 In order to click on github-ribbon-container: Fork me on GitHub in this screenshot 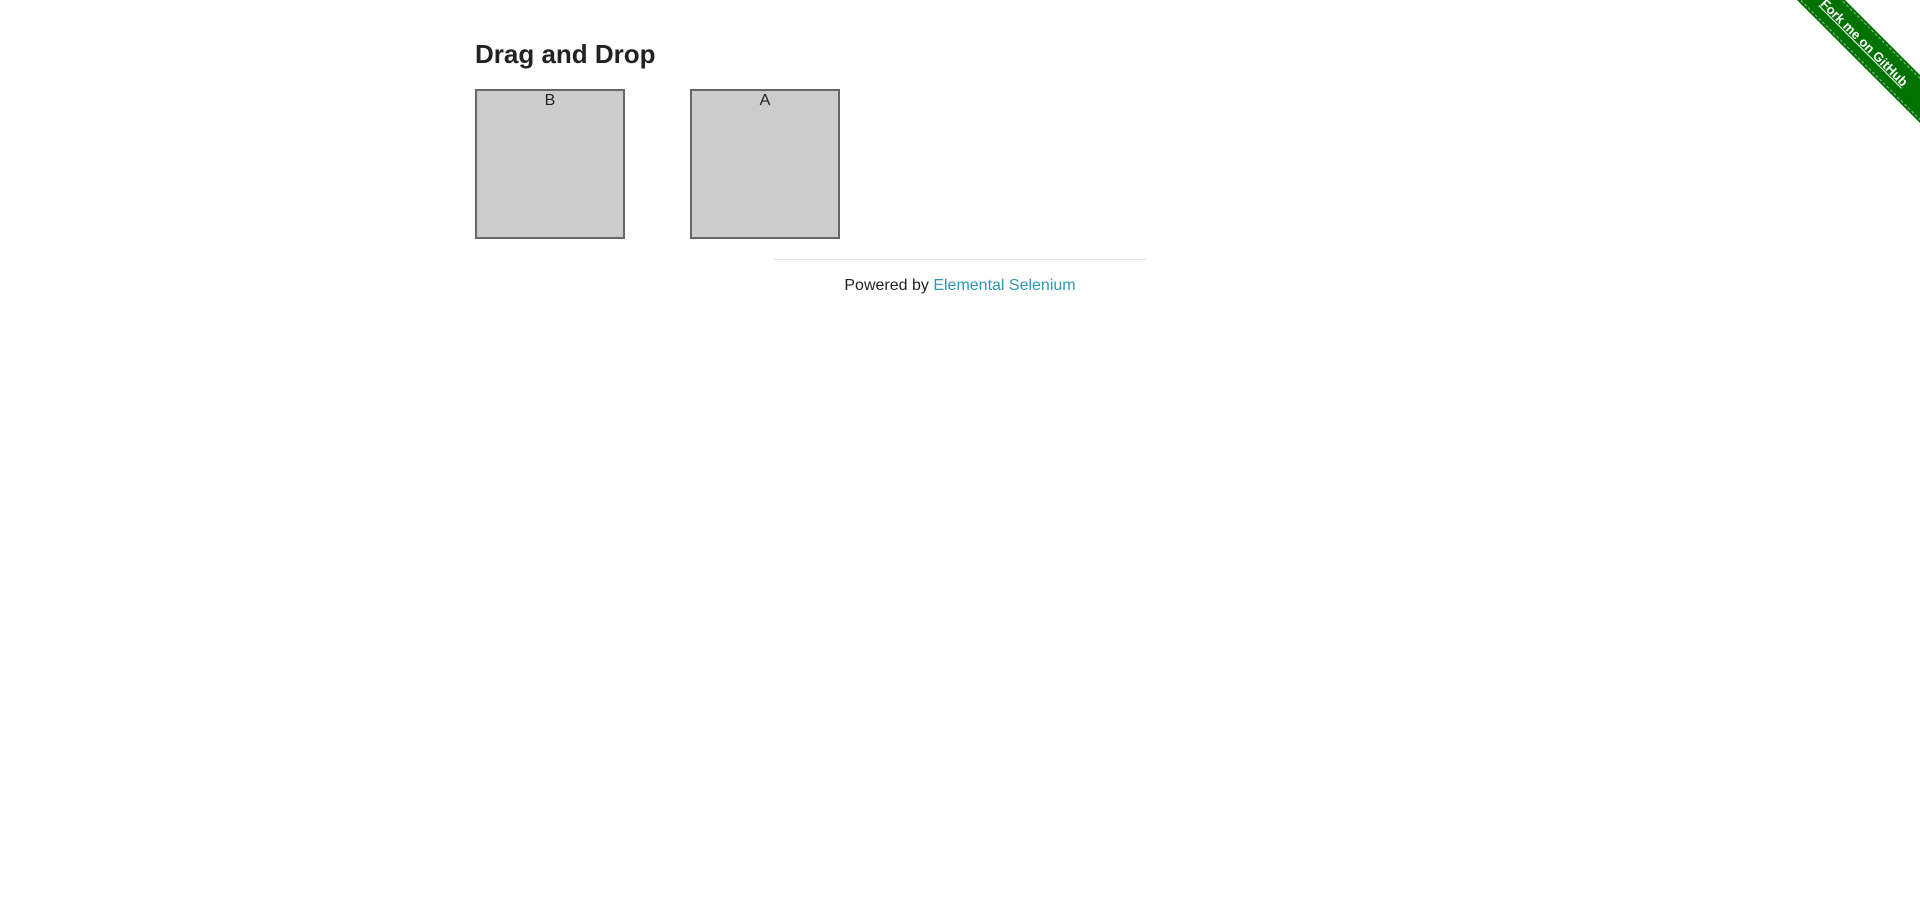, I will do `click(1852, 67)`.